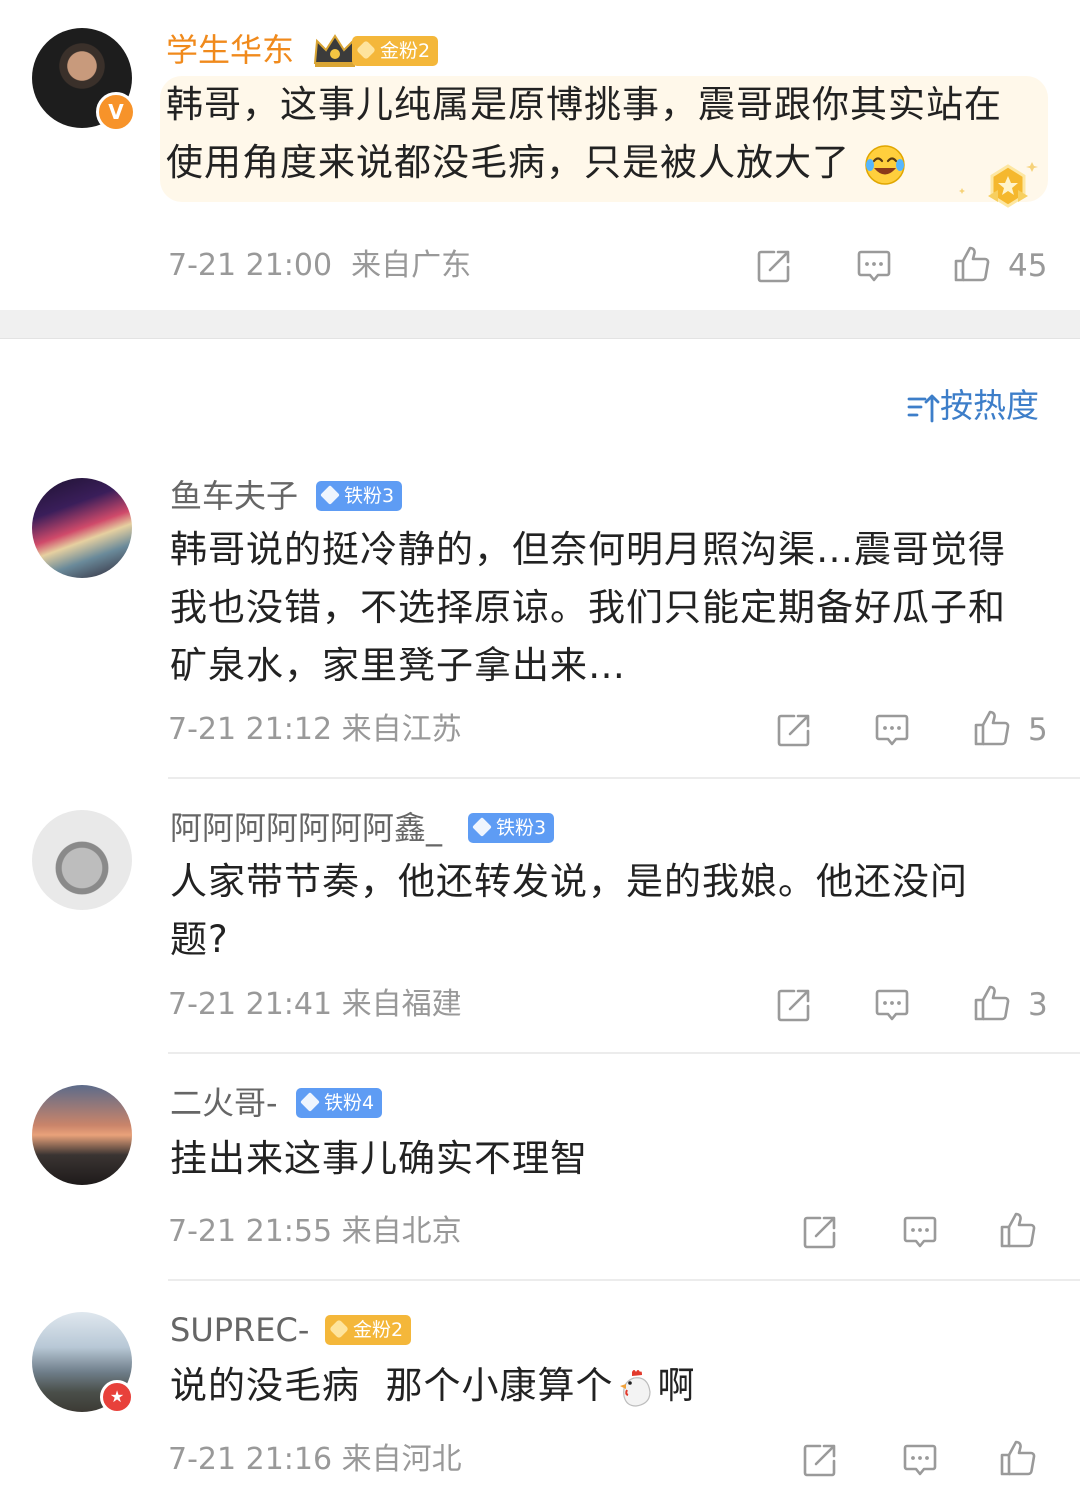 Image resolution: width=1080 pixels, height=1498 pixels. I want to click on verified-badge-icon: V, so click(116, 112).